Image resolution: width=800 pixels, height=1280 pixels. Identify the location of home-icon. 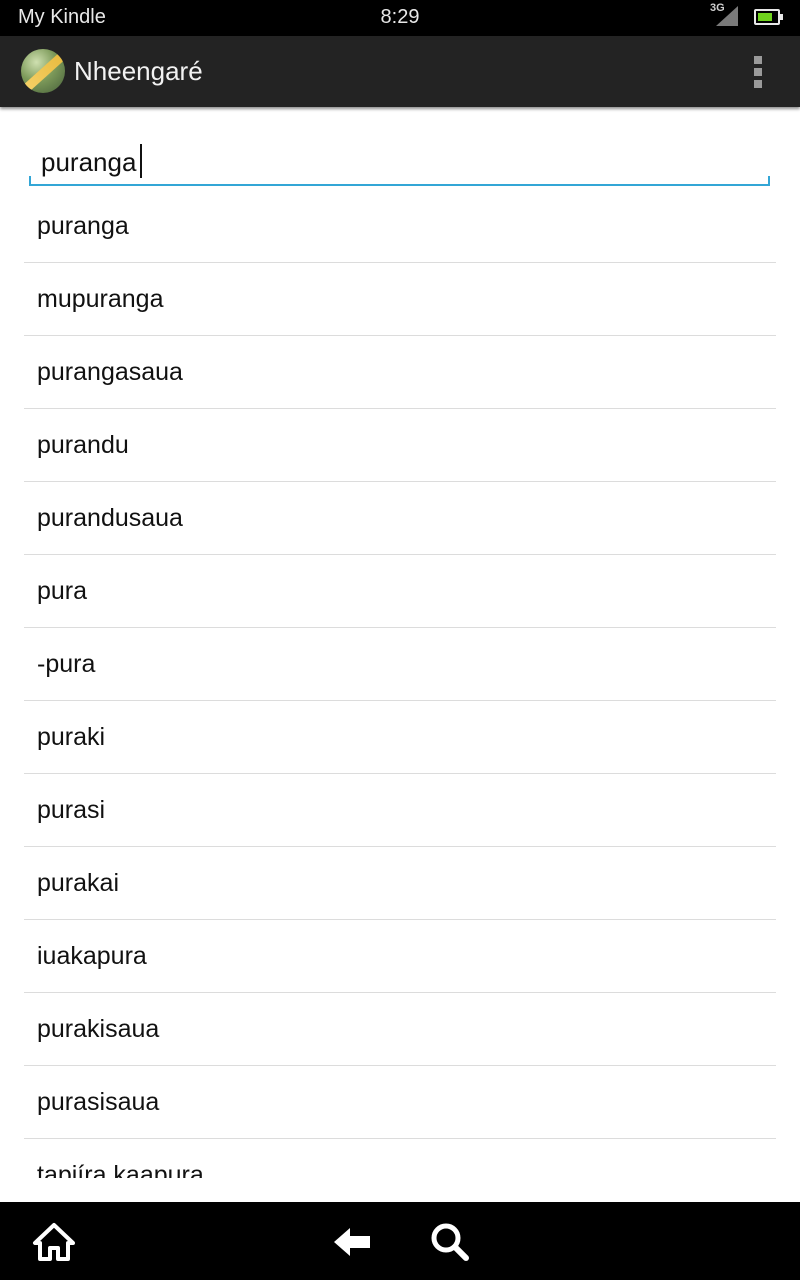
(54, 1242).